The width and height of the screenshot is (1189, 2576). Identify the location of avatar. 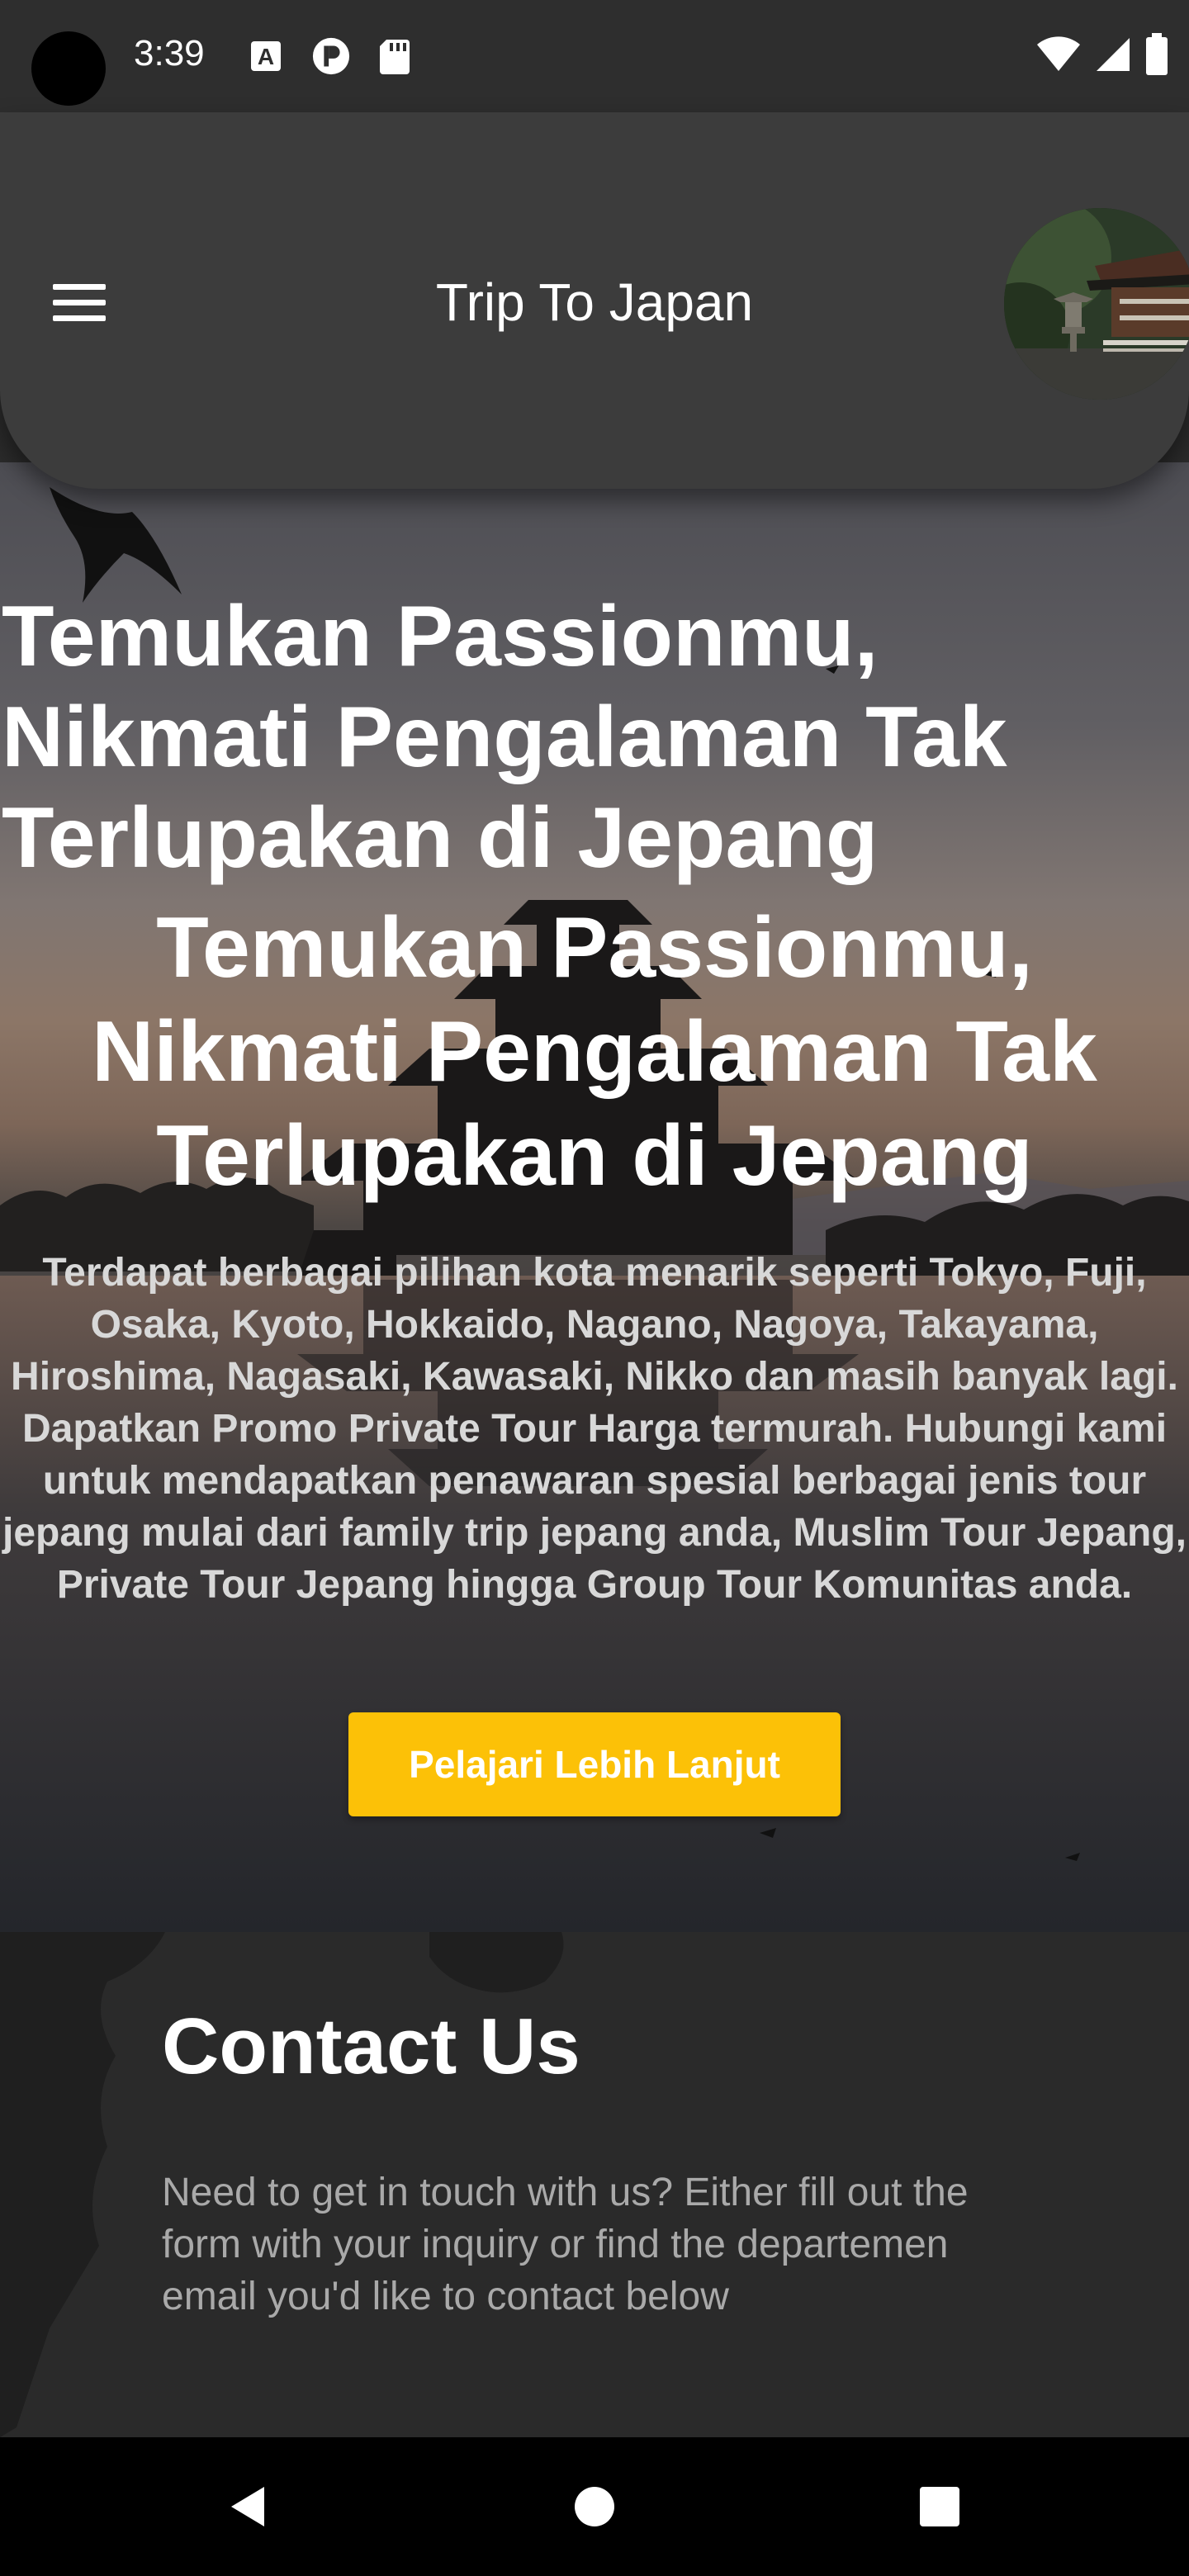
(1096, 304).